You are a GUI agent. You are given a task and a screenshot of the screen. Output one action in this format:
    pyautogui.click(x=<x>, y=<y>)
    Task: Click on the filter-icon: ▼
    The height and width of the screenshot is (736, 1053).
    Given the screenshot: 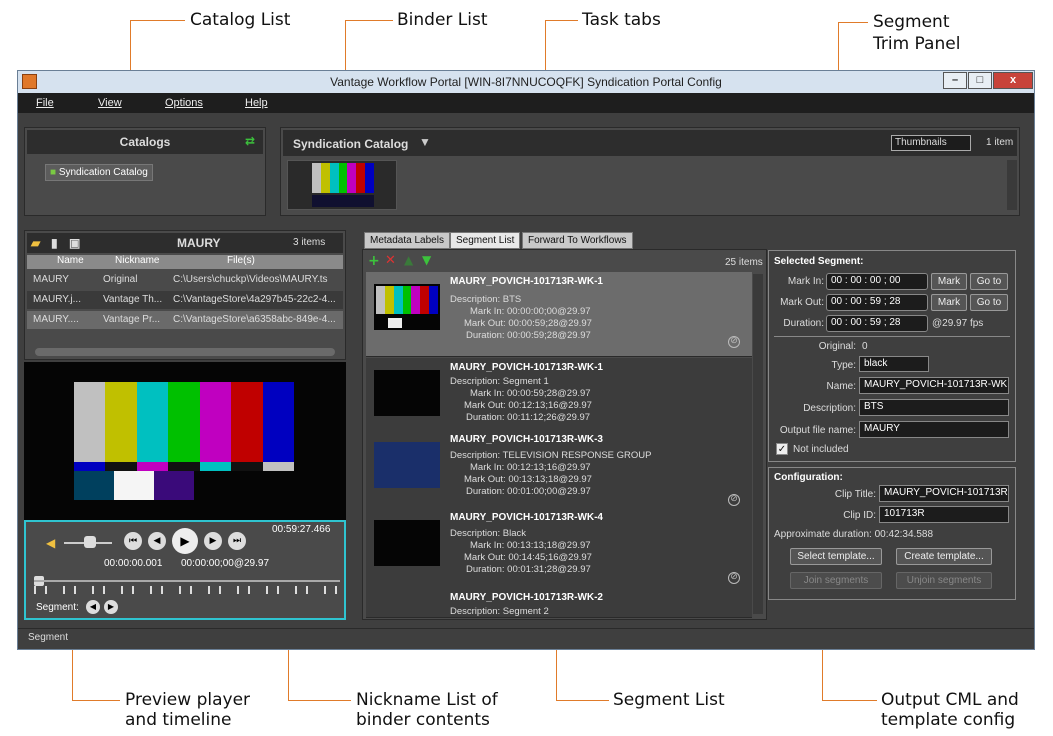 What is the action you would take?
    pyautogui.click(x=425, y=142)
    